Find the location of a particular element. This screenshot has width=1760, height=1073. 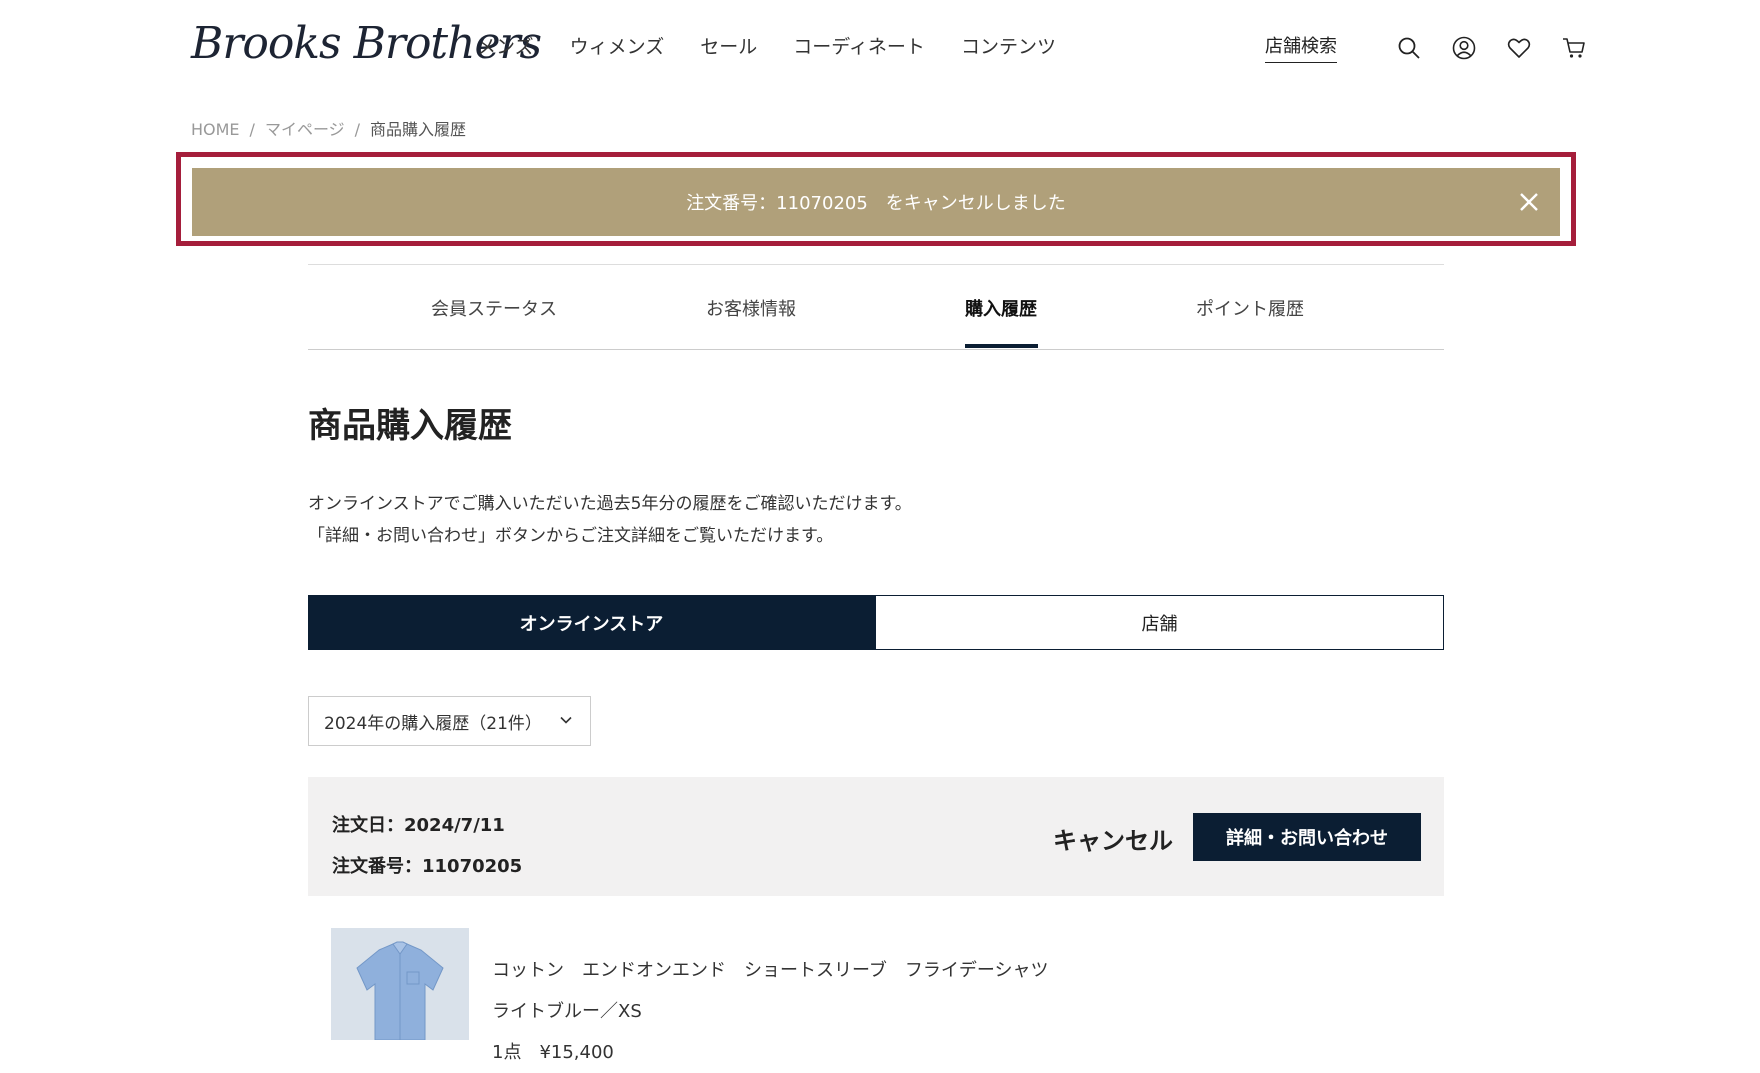

product-variant: ライトブルー／XS is located at coordinates (567, 1011).